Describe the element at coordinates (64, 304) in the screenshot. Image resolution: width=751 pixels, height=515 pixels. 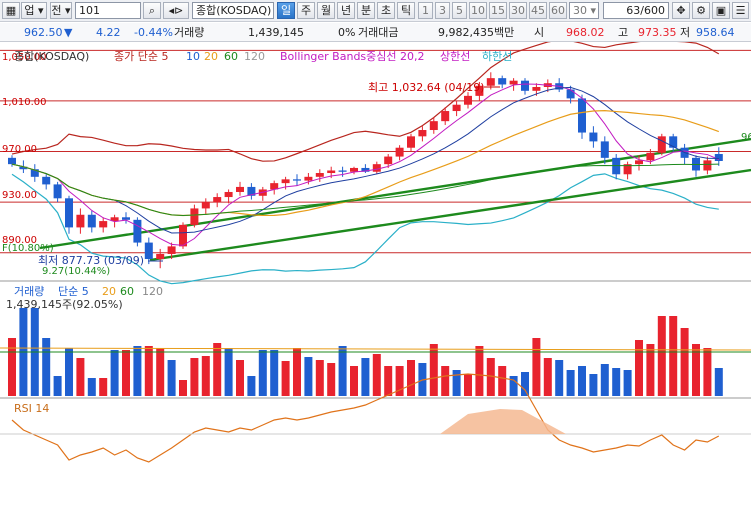
I see `volume-max-label: 1,439,145주(92.05%)` at that location.